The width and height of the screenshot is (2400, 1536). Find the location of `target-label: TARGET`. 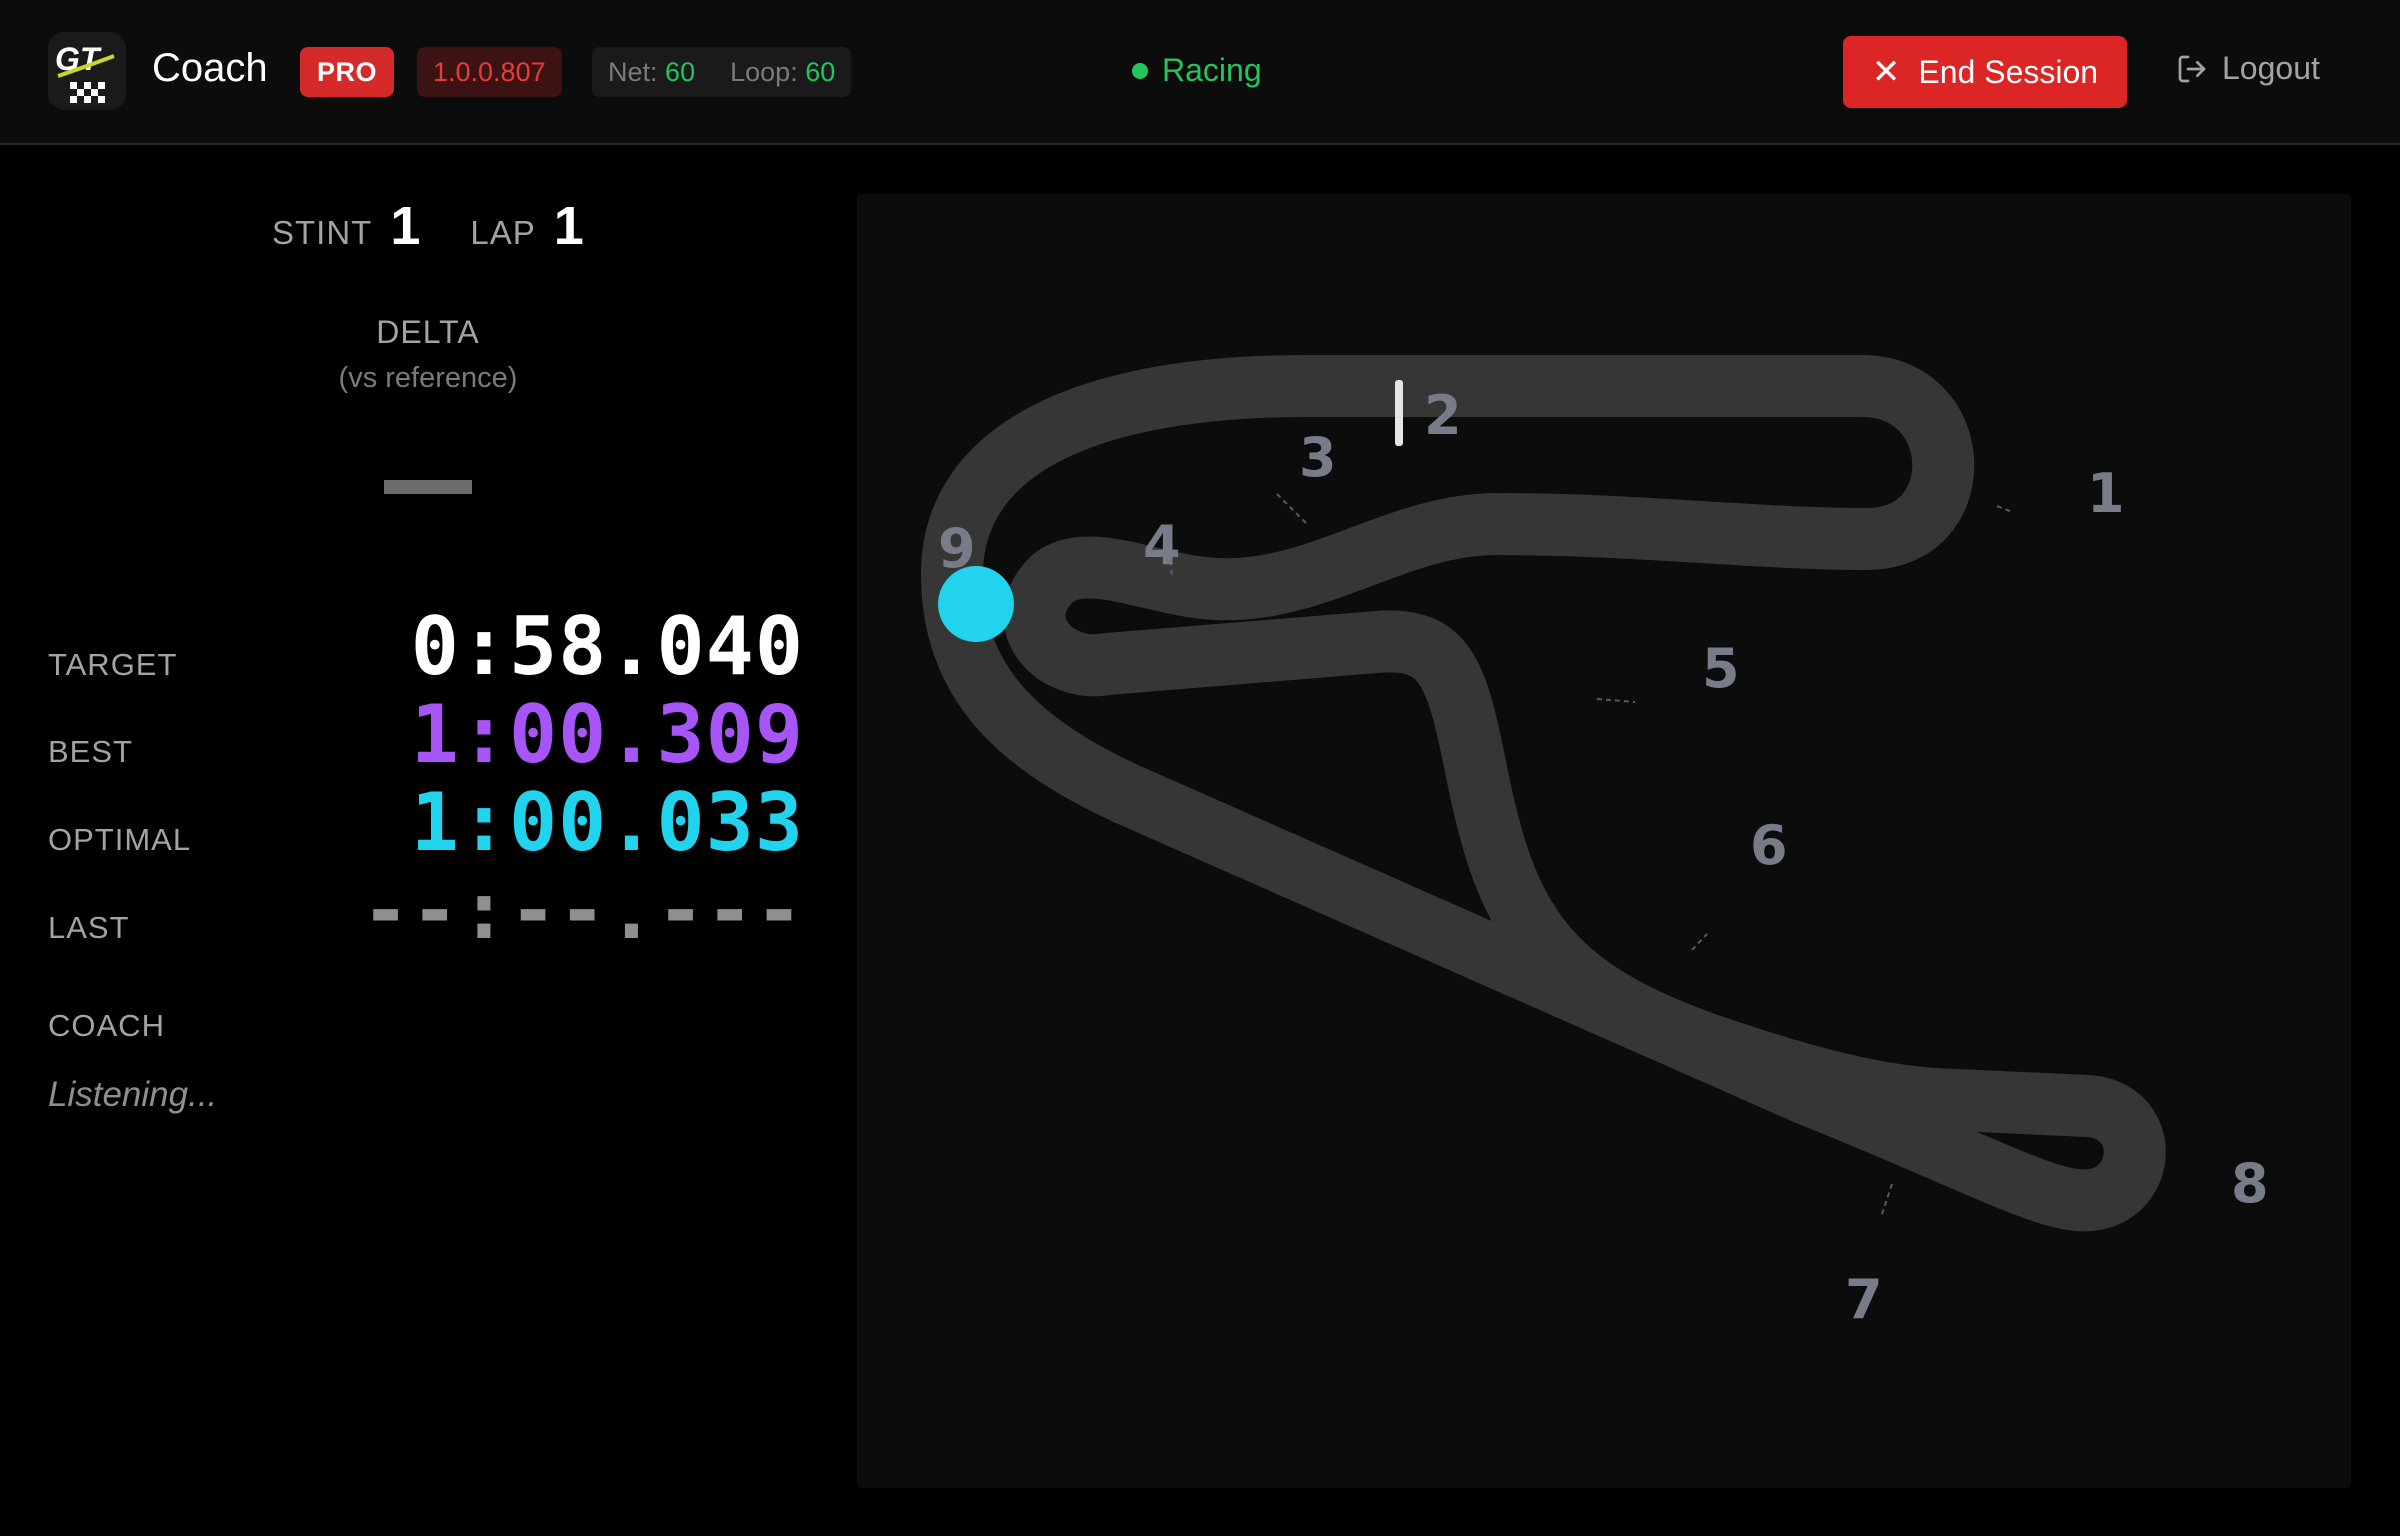

target-label: TARGET is located at coordinates (113, 664).